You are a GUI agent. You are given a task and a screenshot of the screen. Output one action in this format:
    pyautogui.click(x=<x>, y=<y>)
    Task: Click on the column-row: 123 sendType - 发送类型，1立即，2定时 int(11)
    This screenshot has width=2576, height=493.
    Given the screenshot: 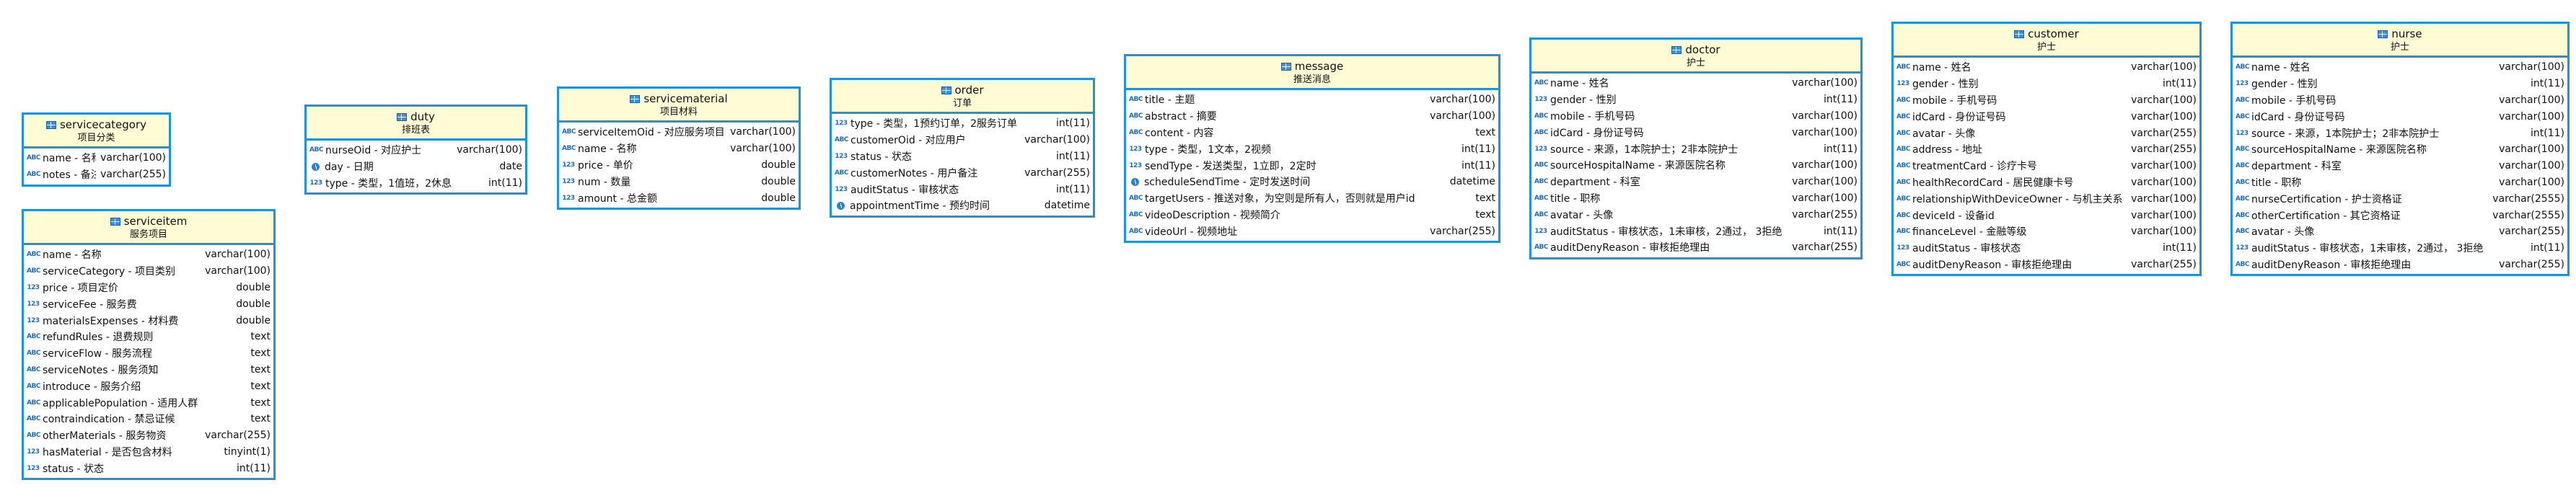 What is the action you would take?
    pyautogui.click(x=1312, y=165)
    